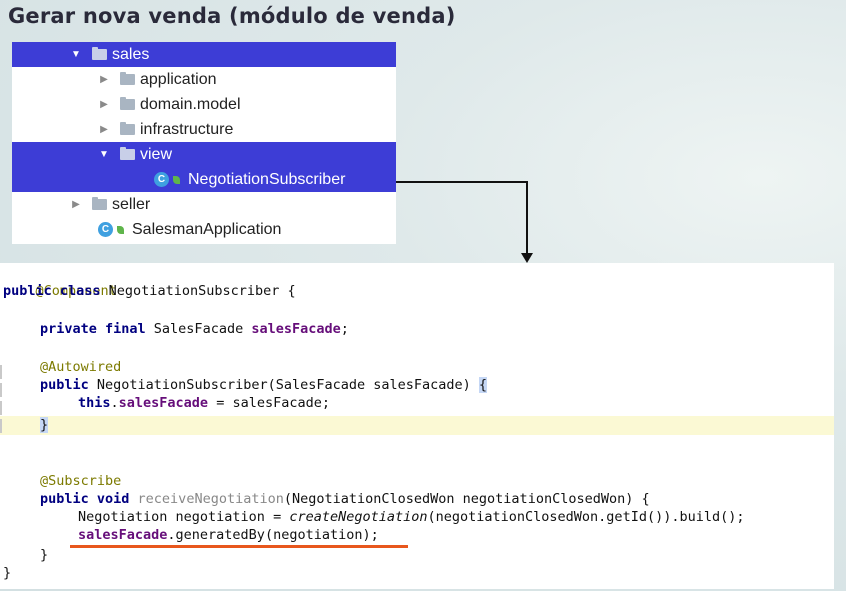  I want to click on tree-item-label: NegotiationSubscriber, so click(267, 179).